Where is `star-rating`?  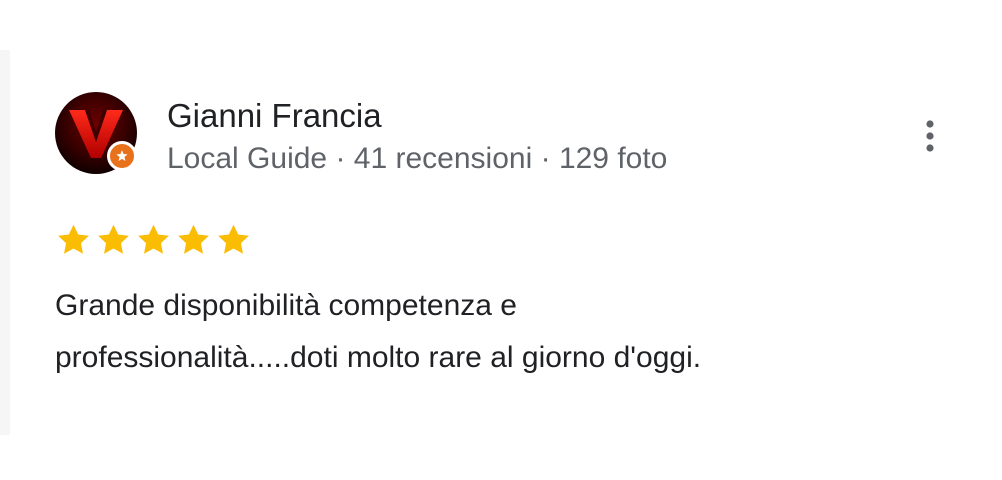
star-rating is located at coordinates (153, 240).